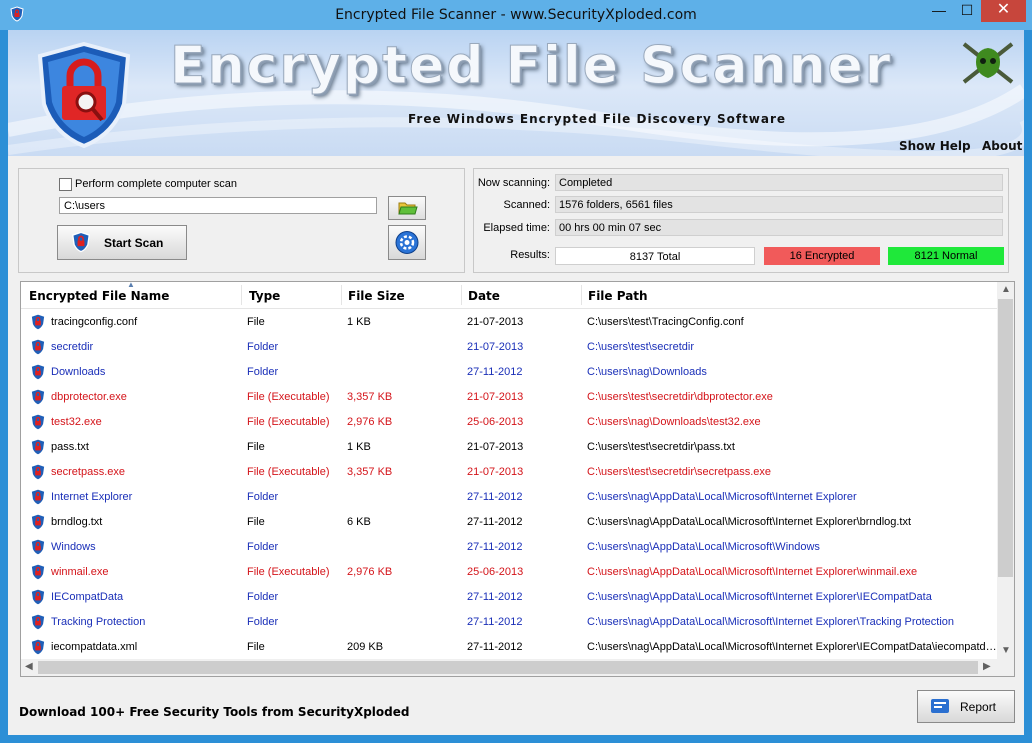 Image resolution: width=1032 pixels, height=743 pixels. I want to click on row-path: C:\users\test\secretdir\secretpass.exe, so click(679, 472).